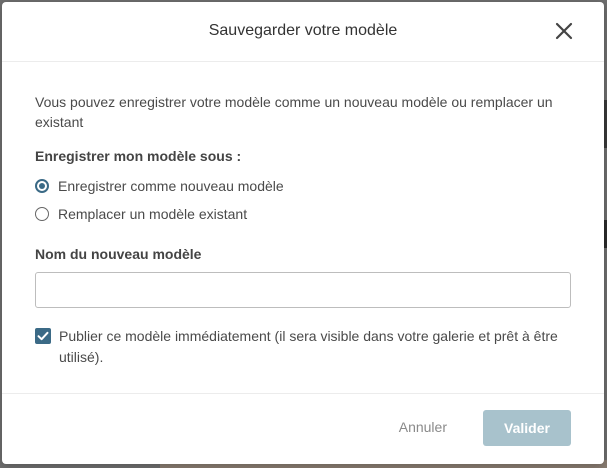 Image resolution: width=607 pixels, height=468 pixels. What do you see at coordinates (42, 214) in the screenshot?
I see `radio-button` at bounding box center [42, 214].